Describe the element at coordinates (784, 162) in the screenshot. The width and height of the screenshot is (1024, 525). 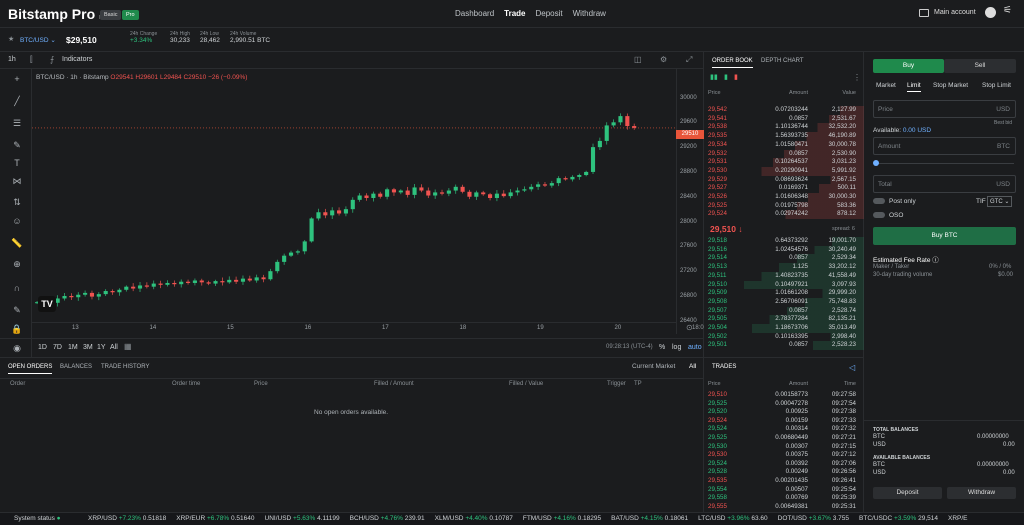
I see `ask-row: 29,531 0.10264537 3,031.23` at that location.